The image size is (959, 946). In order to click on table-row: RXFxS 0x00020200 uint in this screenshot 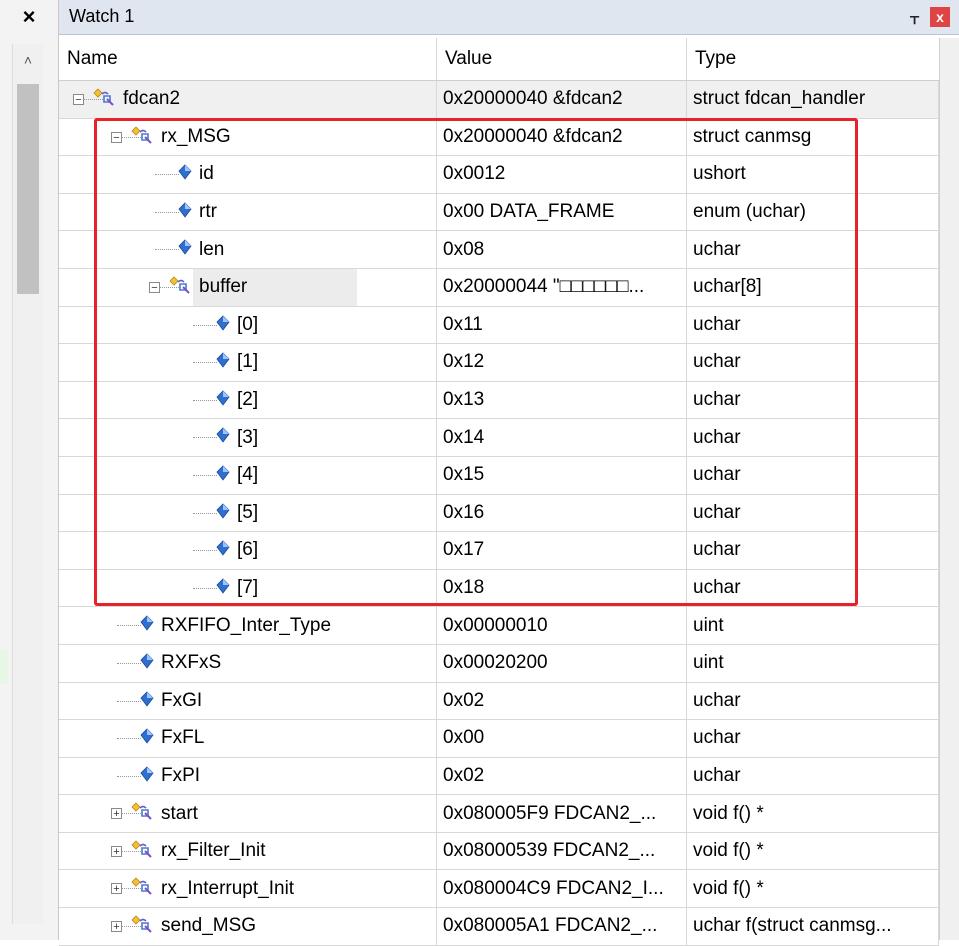, I will do `click(499, 663)`.